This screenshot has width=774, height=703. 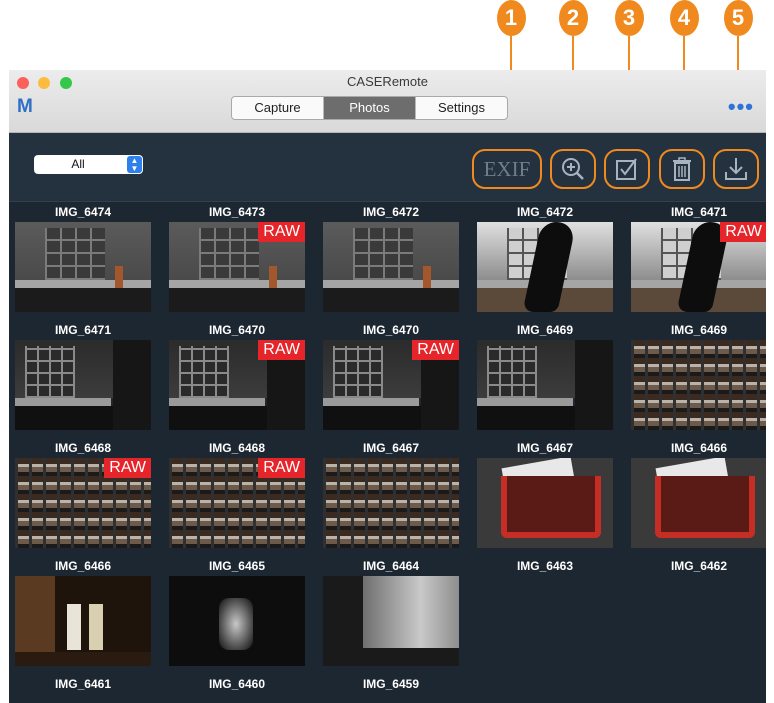 I want to click on photo-item: IMG_6473 RAW, so click(x=237, y=258).